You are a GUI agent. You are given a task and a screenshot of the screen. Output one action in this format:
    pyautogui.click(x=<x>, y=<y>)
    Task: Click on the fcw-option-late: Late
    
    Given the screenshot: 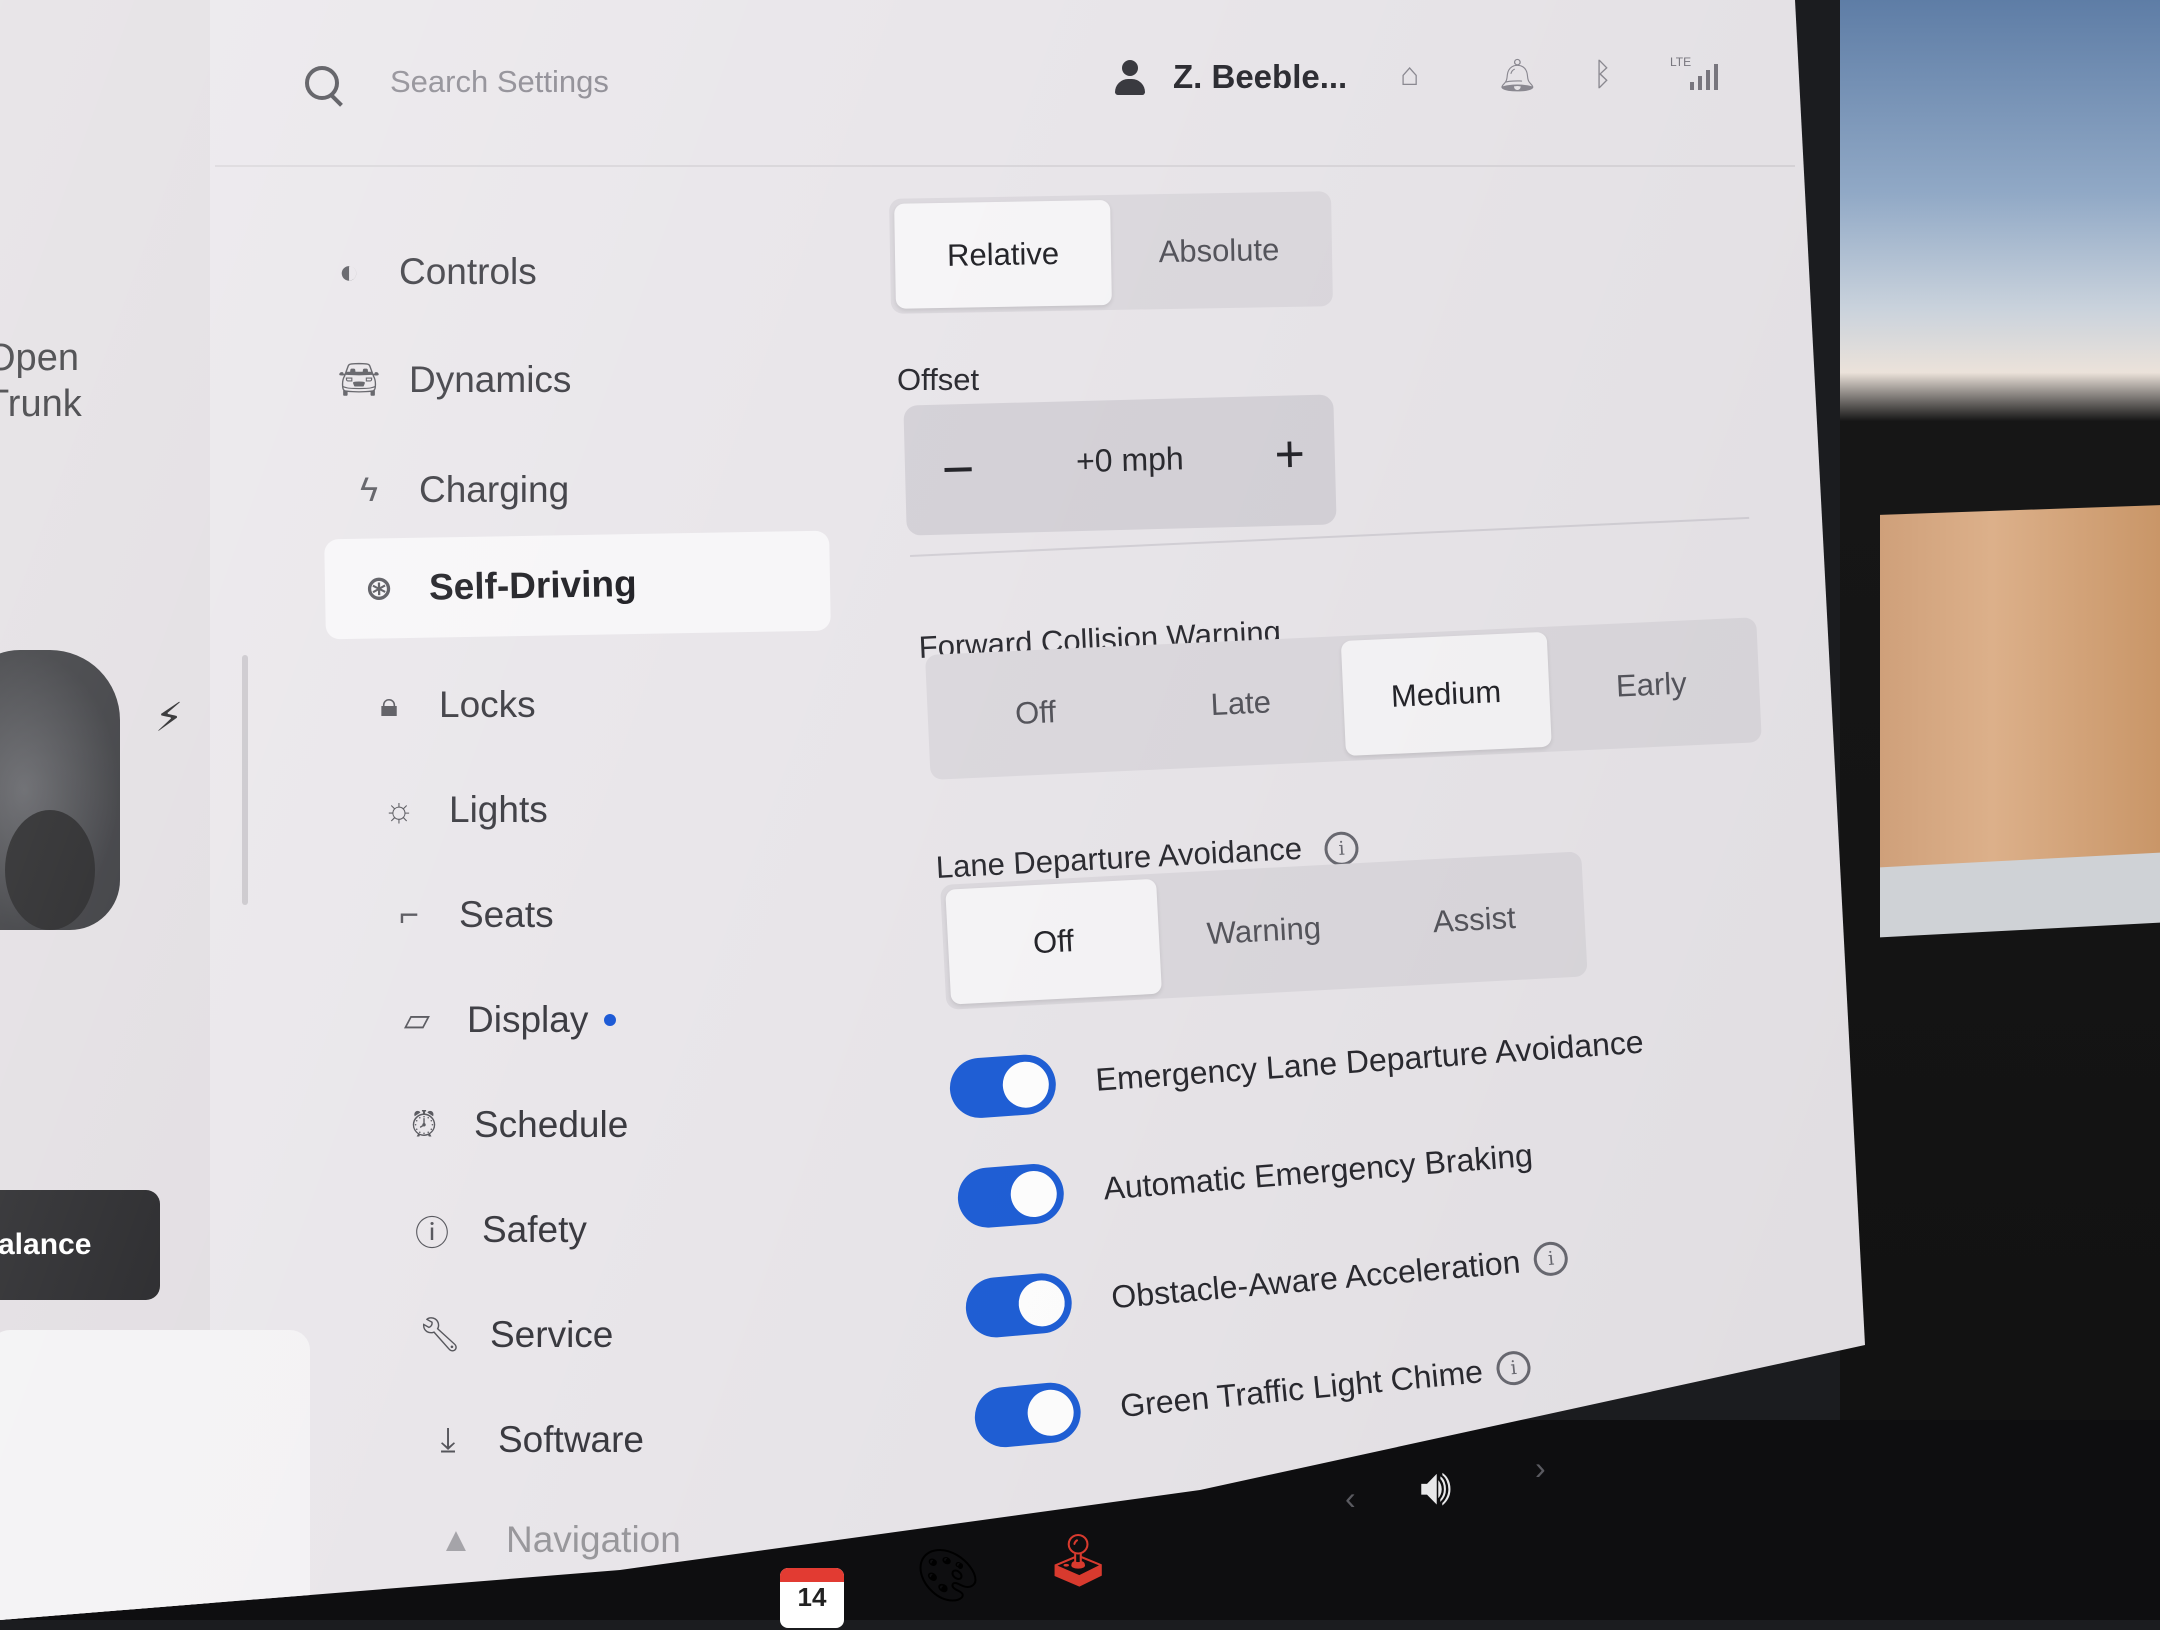 What is the action you would take?
    pyautogui.click(x=1241, y=703)
    